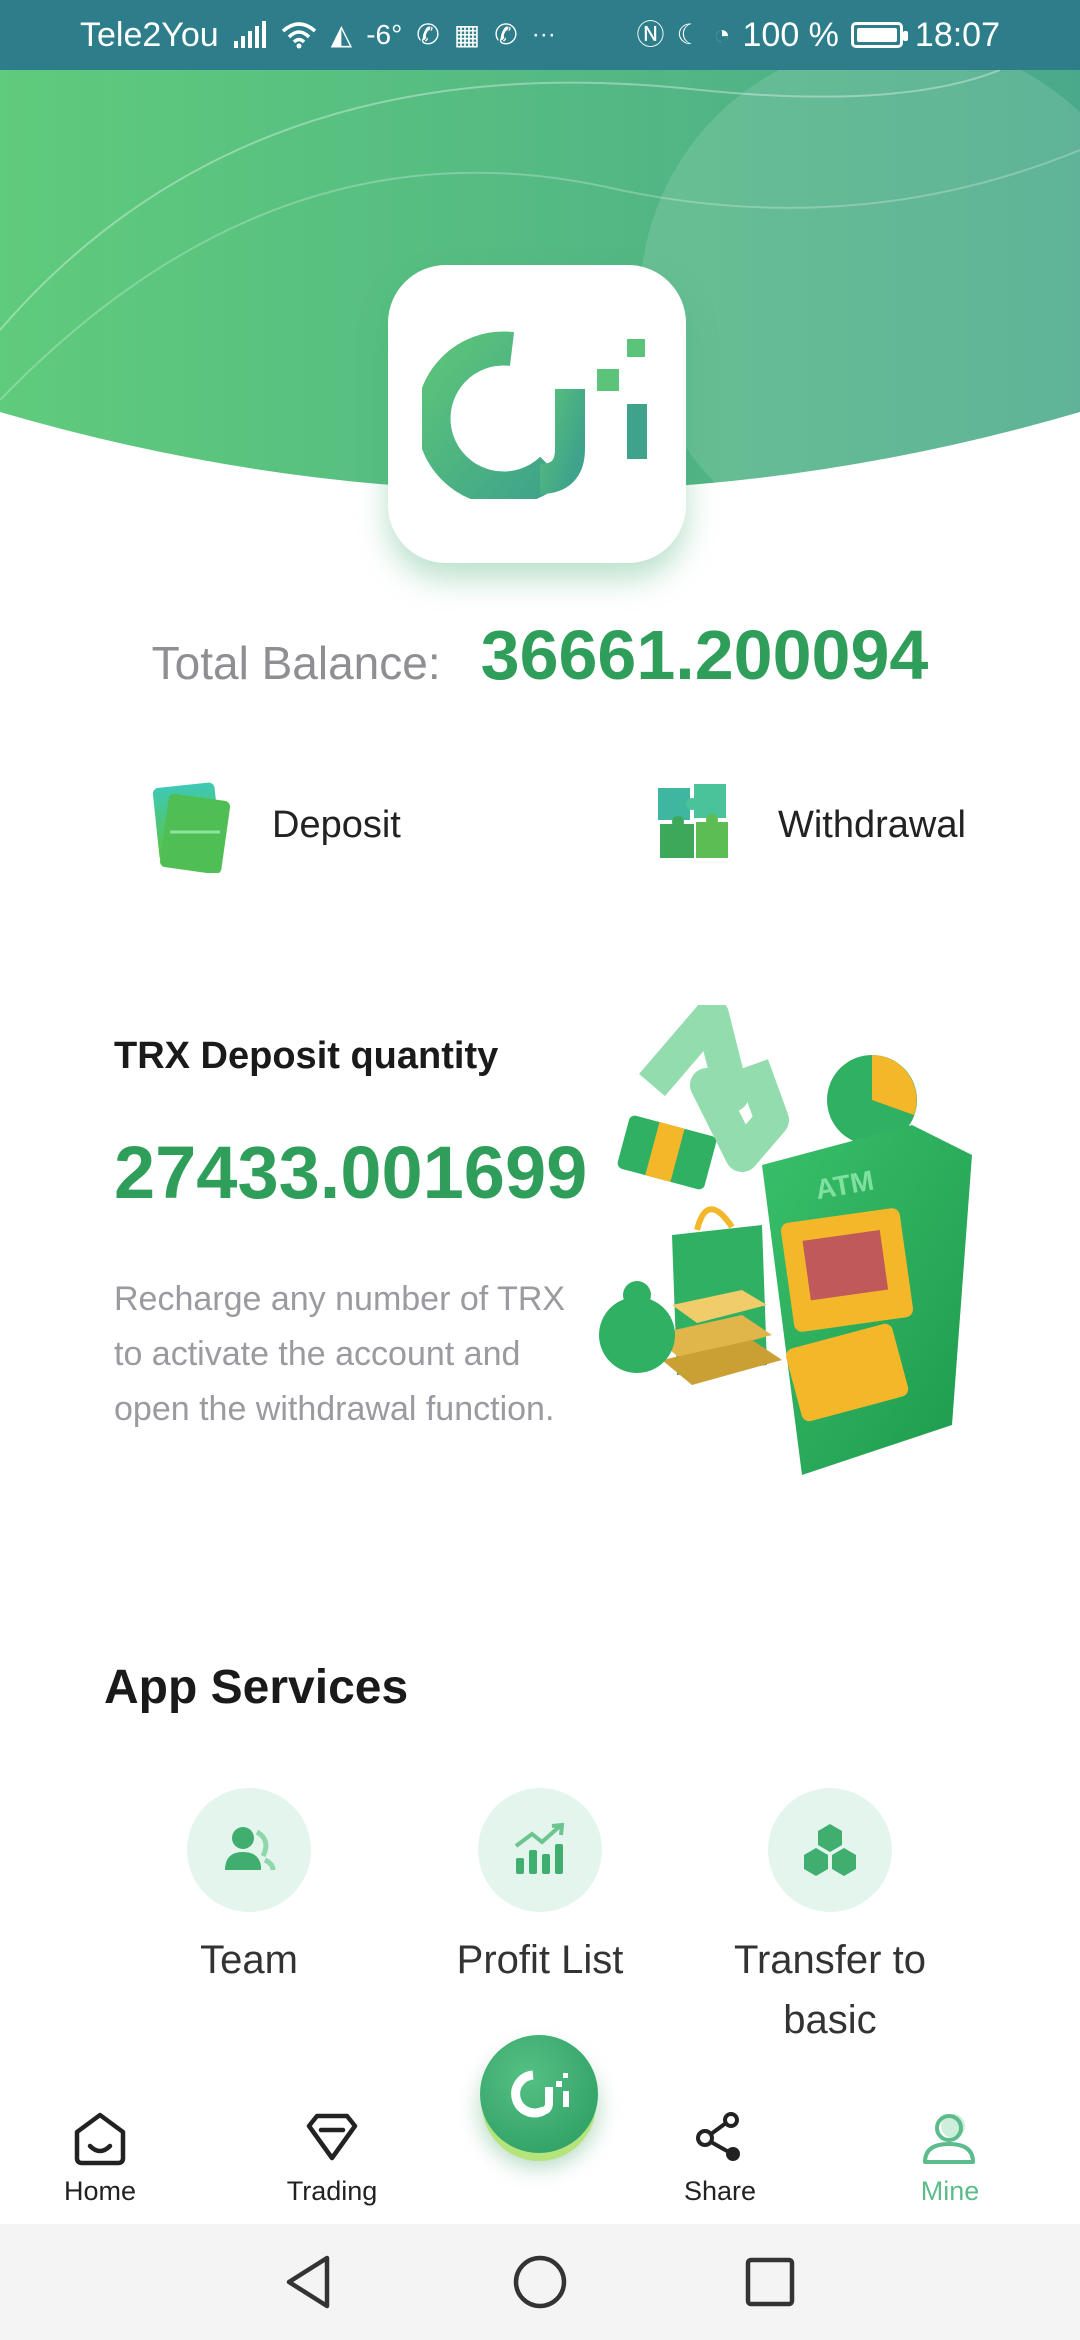  Describe the element at coordinates (534, 415) in the screenshot. I see `app-logo-icon` at that location.